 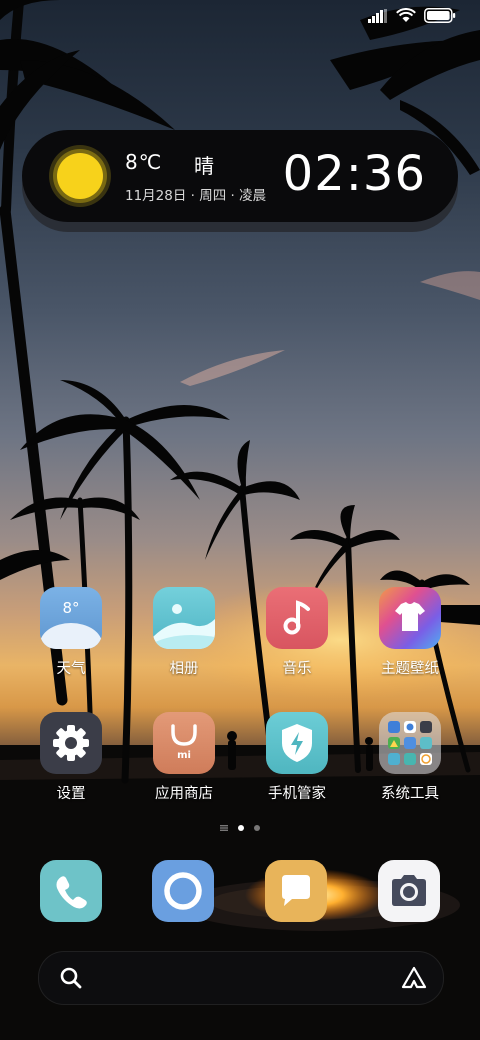 I want to click on app-label: 相册, so click(x=184, y=669).